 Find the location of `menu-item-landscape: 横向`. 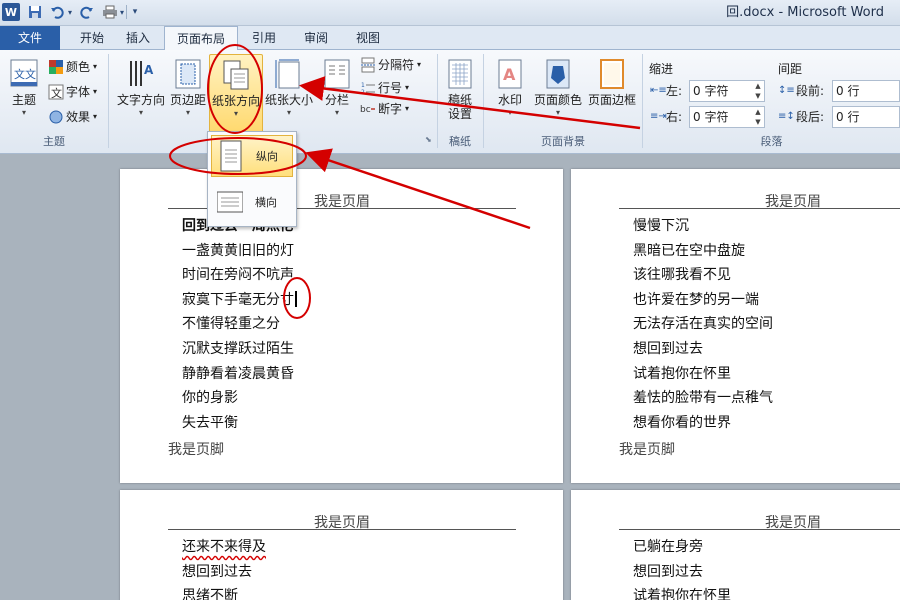

menu-item-landscape: 横向 is located at coordinates (252, 202).